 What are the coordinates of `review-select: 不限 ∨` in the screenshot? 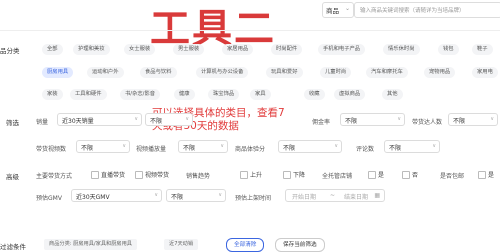 It's located at (412, 146).